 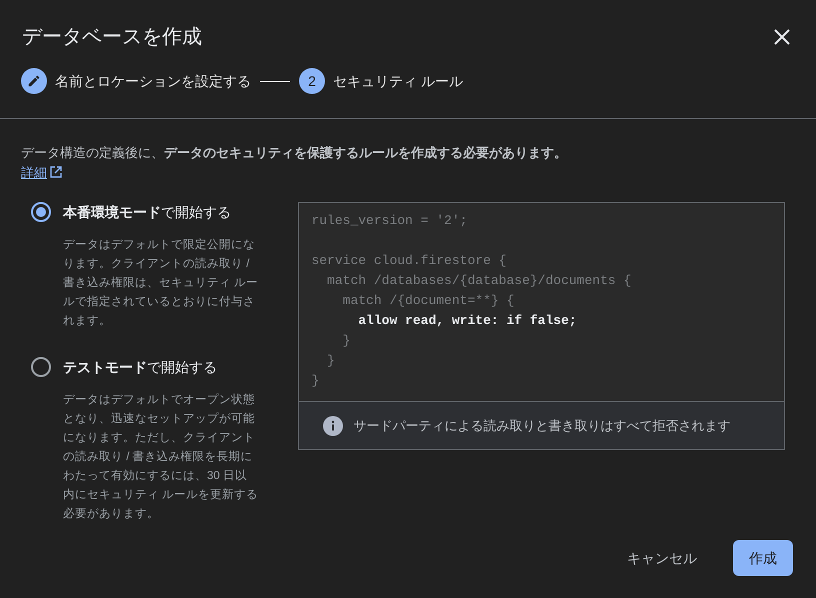 I want to click on mode-description: データはデフォルトで限定公開になります。クライアントの読み取り / 書き込み権限は、セキュリティ ルールで指定されているとおりに付与されます。, so click(x=160, y=283).